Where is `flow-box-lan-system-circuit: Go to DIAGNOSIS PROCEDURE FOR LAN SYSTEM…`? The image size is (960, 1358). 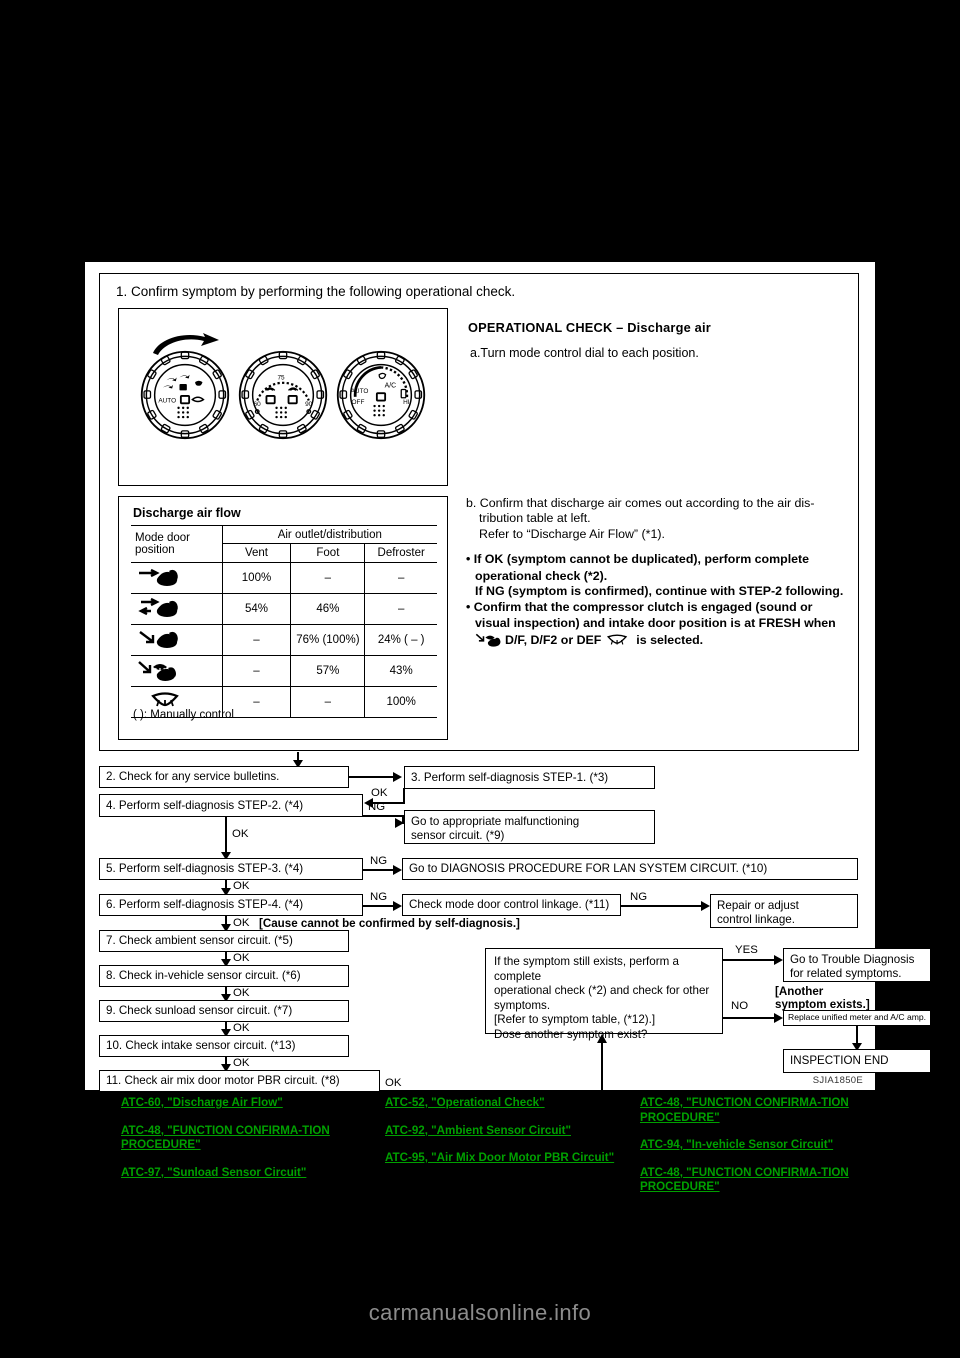
flow-box-lan-system-circuit: Go to DIAGNOSIS PROCEDURE FOR LAN SYSTEM… is located at coordinates (630, 869).